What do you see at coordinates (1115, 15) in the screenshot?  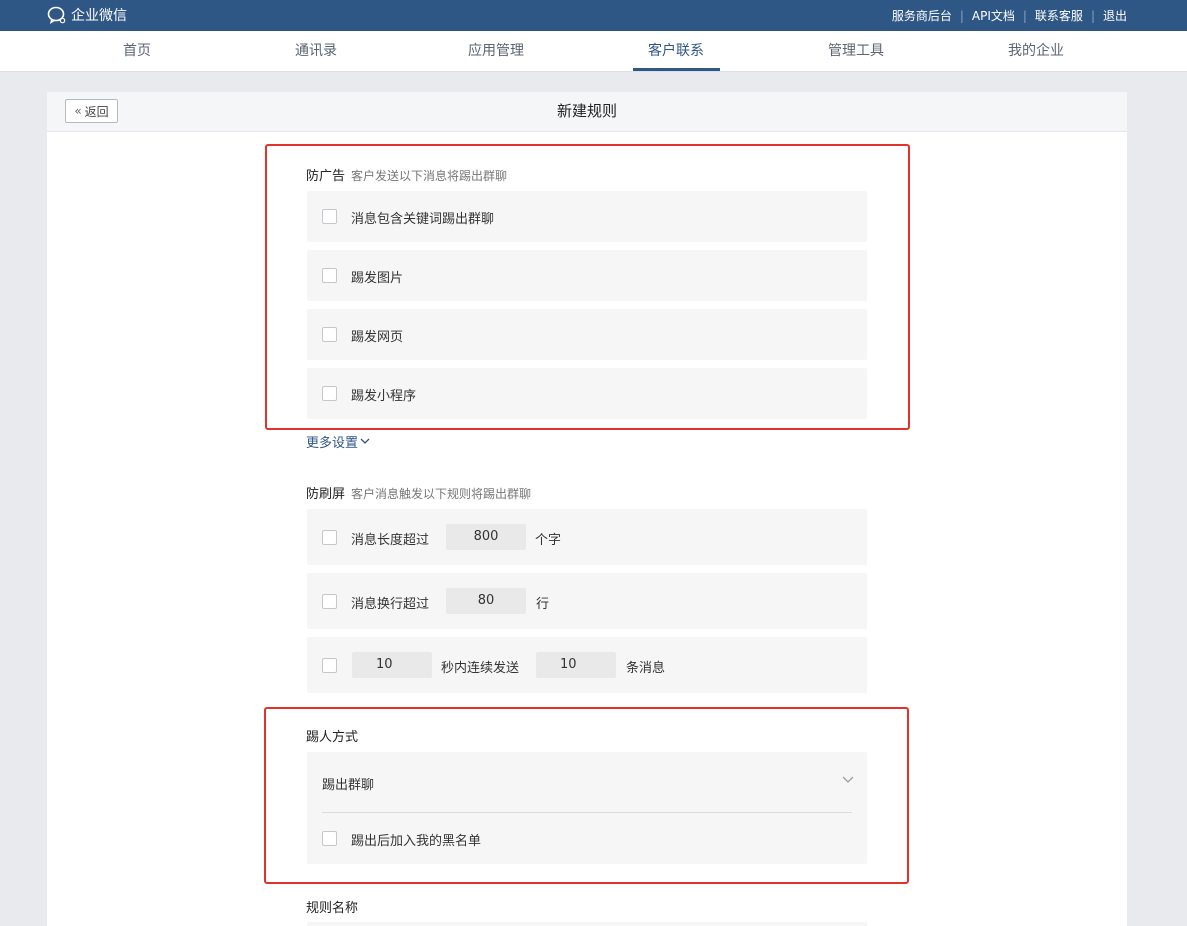 I see `logout-link: 退出` at bounding box center [1115, 15].